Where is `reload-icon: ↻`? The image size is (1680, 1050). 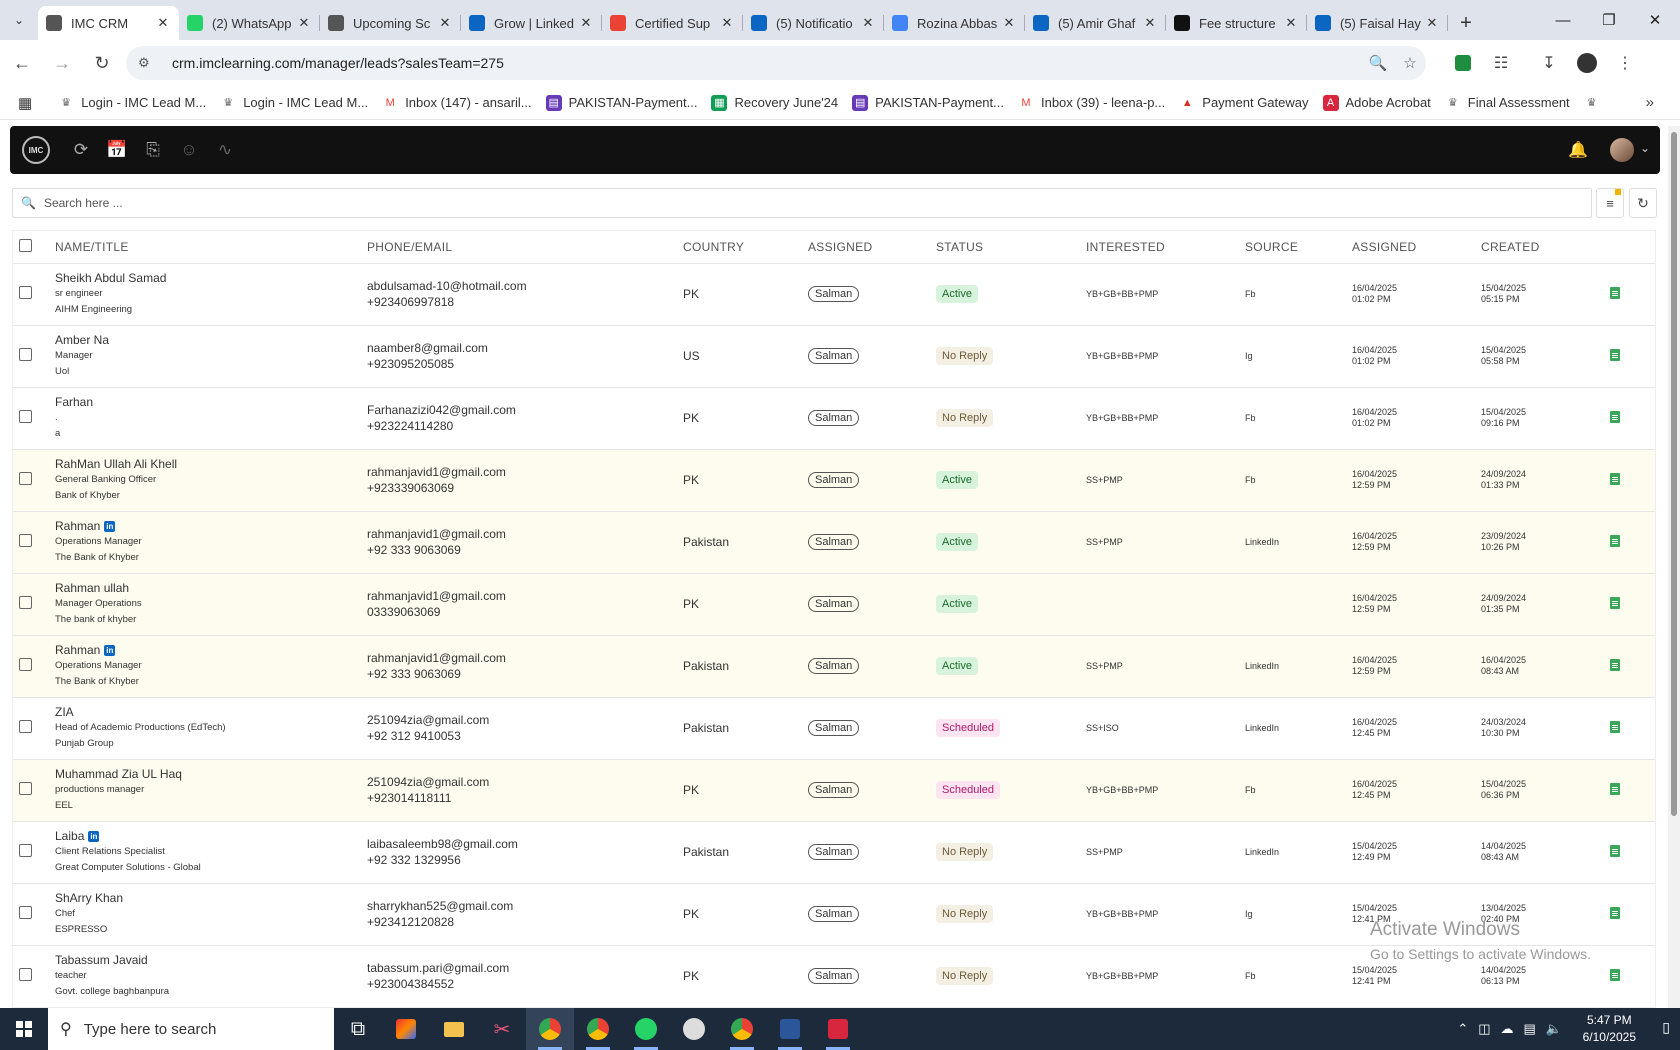
reload-icon: ↻ is located at coordinates (102, 63).